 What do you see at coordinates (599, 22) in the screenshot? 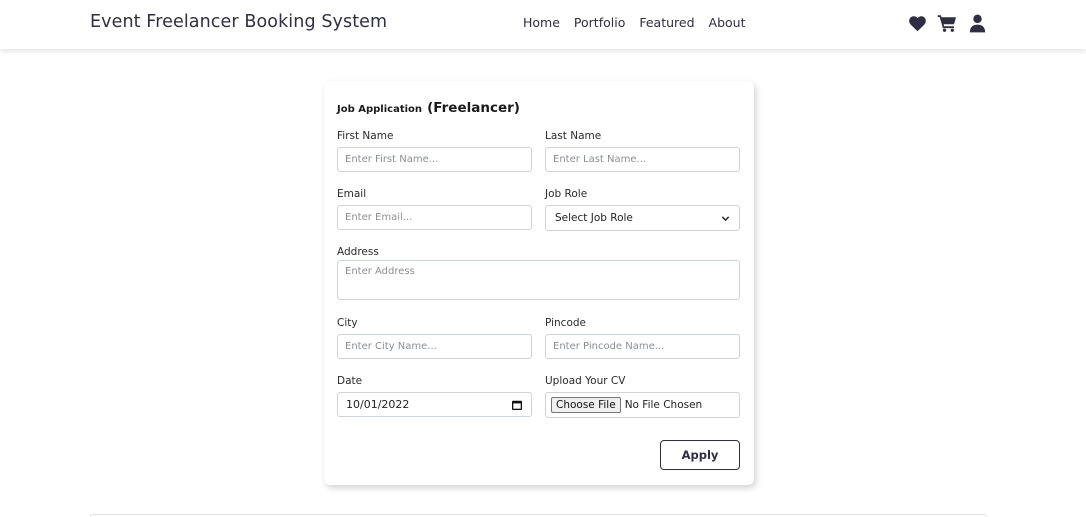
I see `nav-link-portfolio: Portfolio` at bounding box center [599, 22].